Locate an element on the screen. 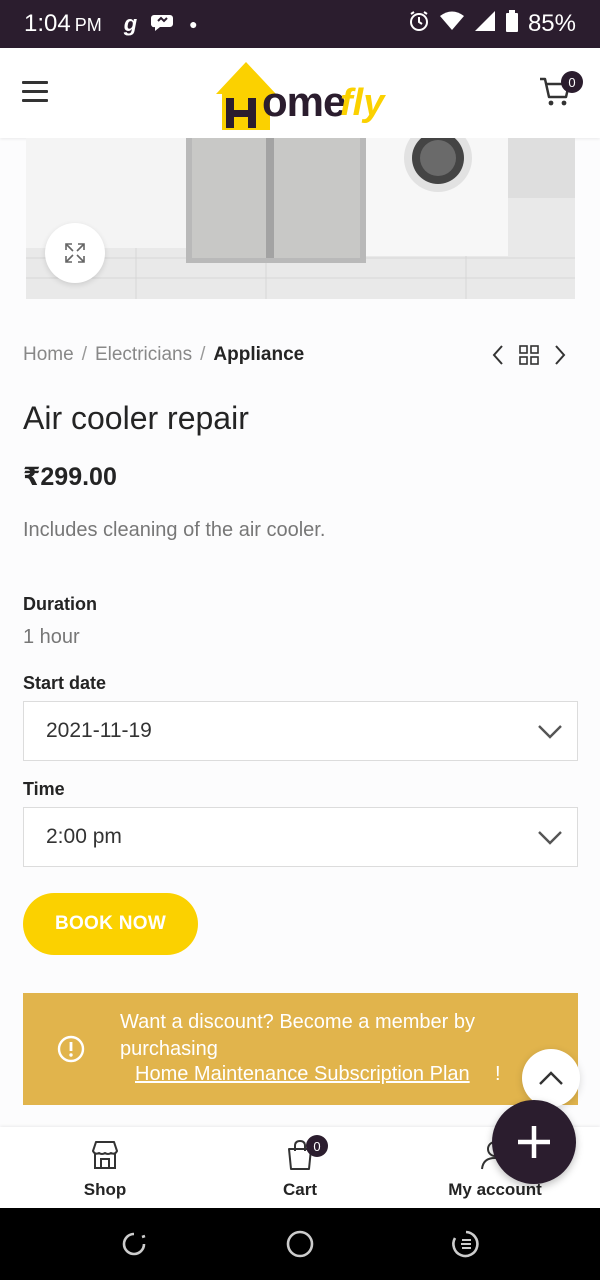  scroll-to-top-button is located at coordinates (551, 1078).